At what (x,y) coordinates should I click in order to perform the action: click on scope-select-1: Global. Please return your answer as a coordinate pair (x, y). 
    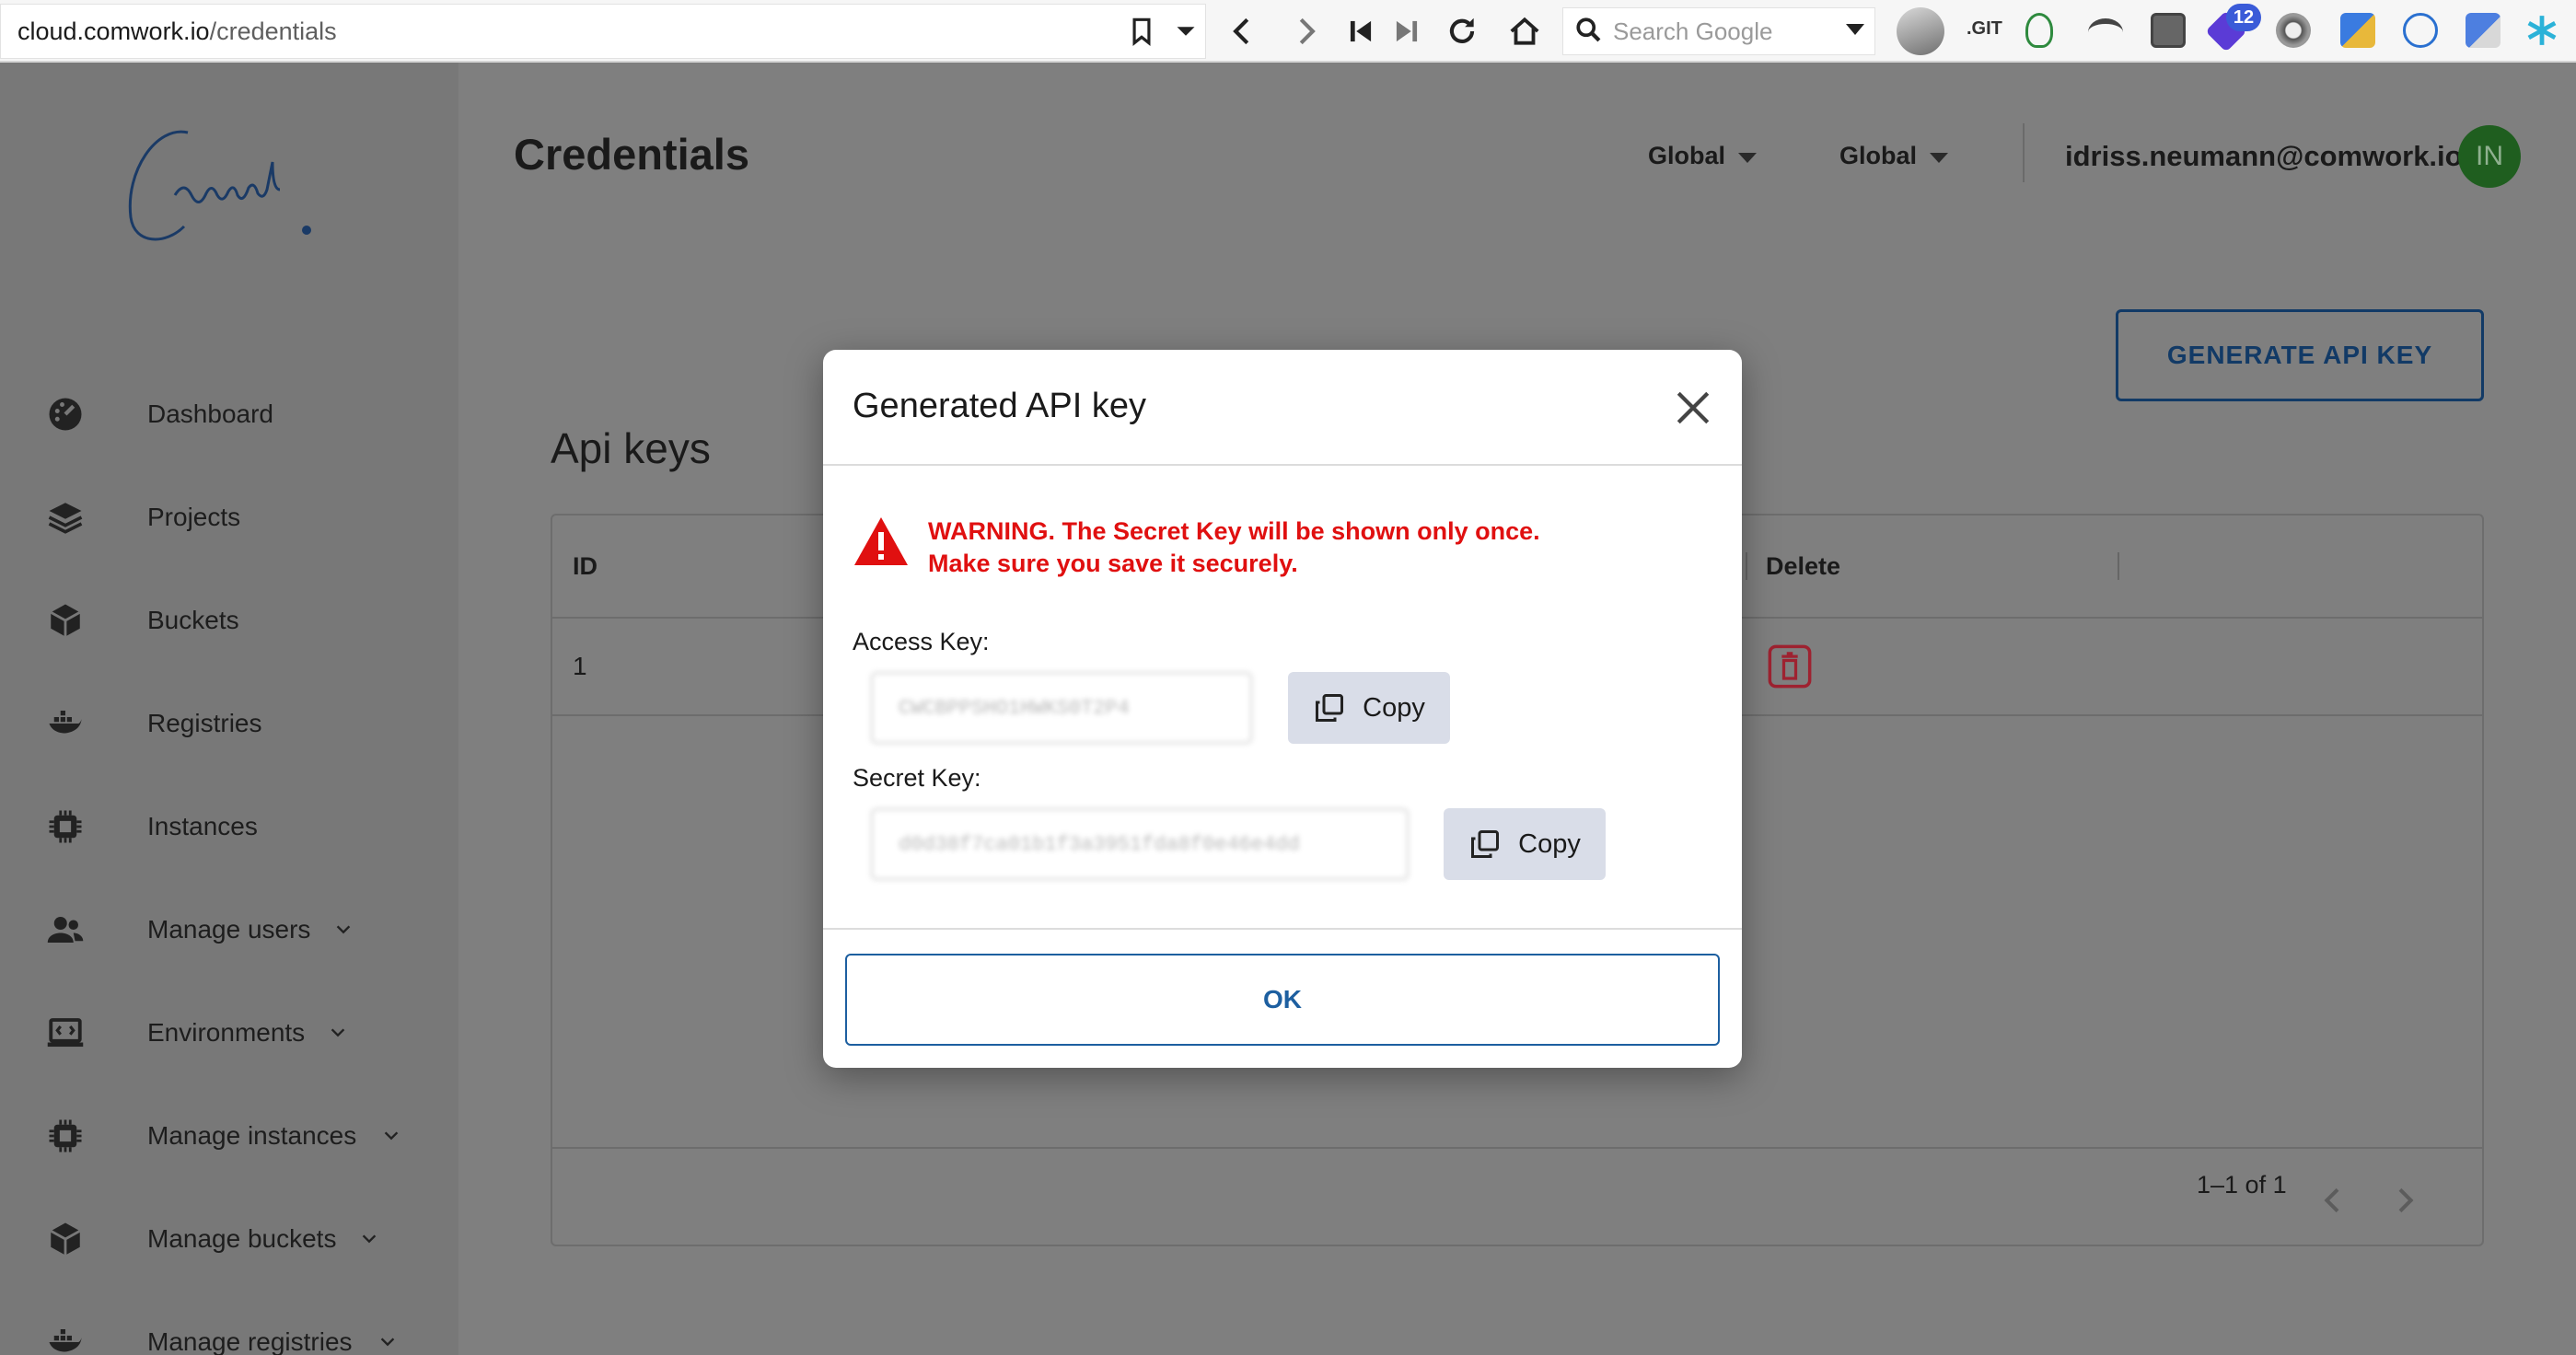
    Looking at the image, I should click on (1686, 156).